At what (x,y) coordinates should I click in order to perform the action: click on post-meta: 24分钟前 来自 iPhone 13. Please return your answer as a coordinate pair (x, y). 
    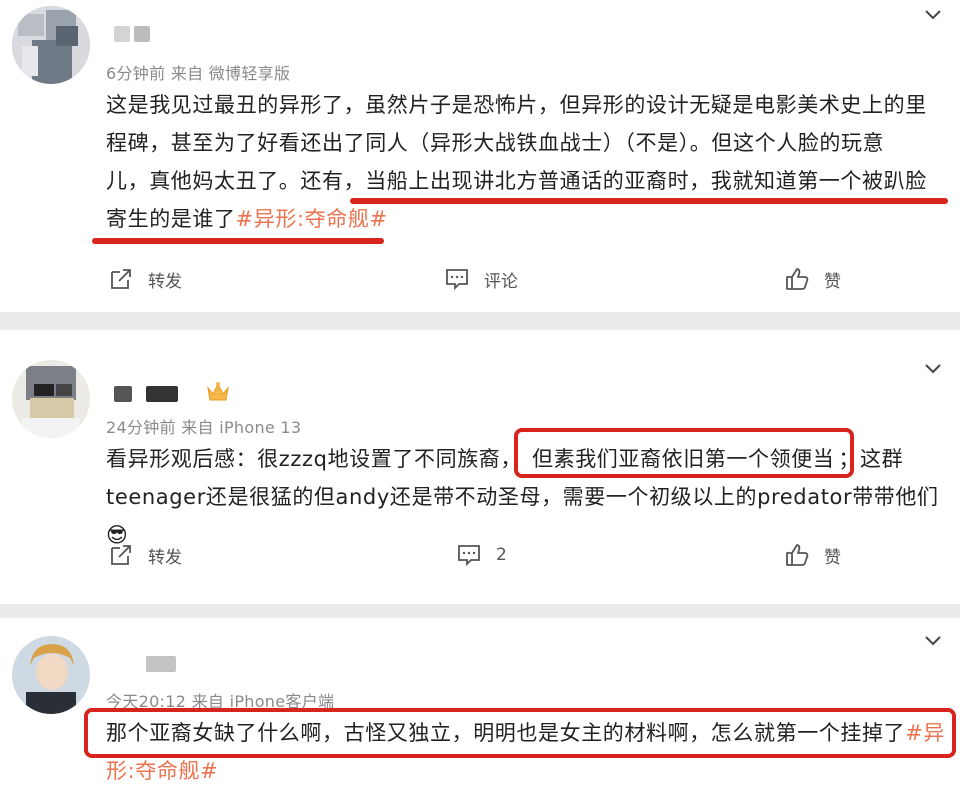
    Looking at the image, I should click on (204, 427).